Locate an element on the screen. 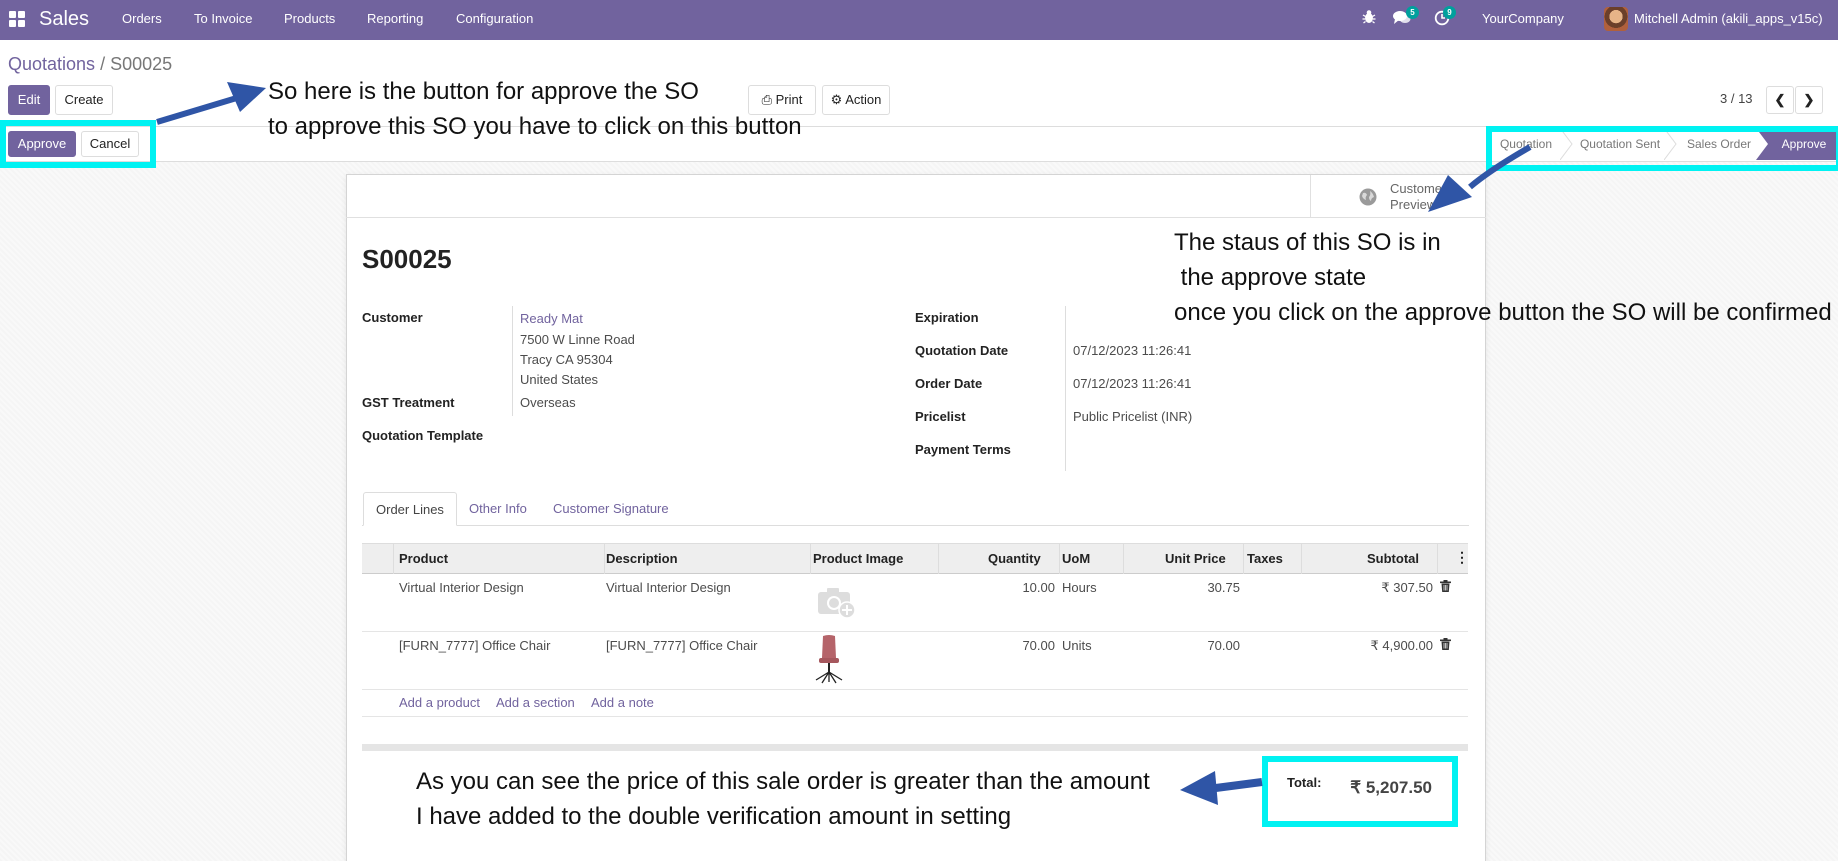 The width and height of the screenshot is (1838, 861). row-quantity: 70.00 is located at coordinates (1005, 645).